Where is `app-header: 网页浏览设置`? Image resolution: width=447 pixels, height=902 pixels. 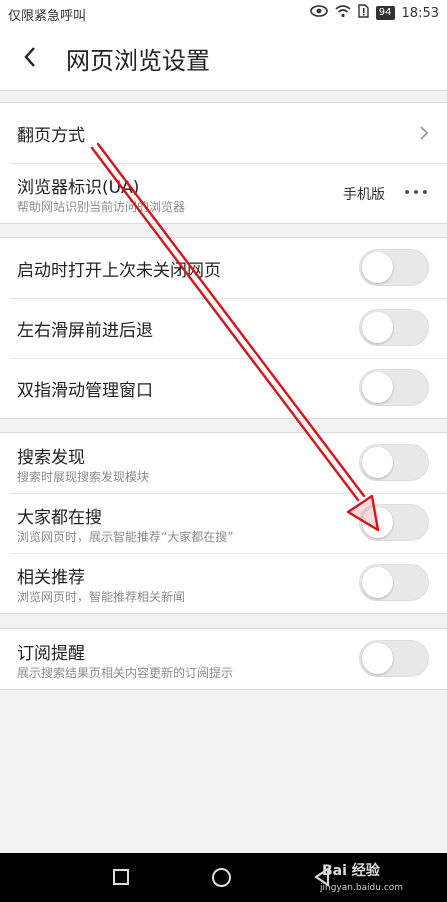 app-header: 网页浏览设置 is located at coordinates (223, 58).